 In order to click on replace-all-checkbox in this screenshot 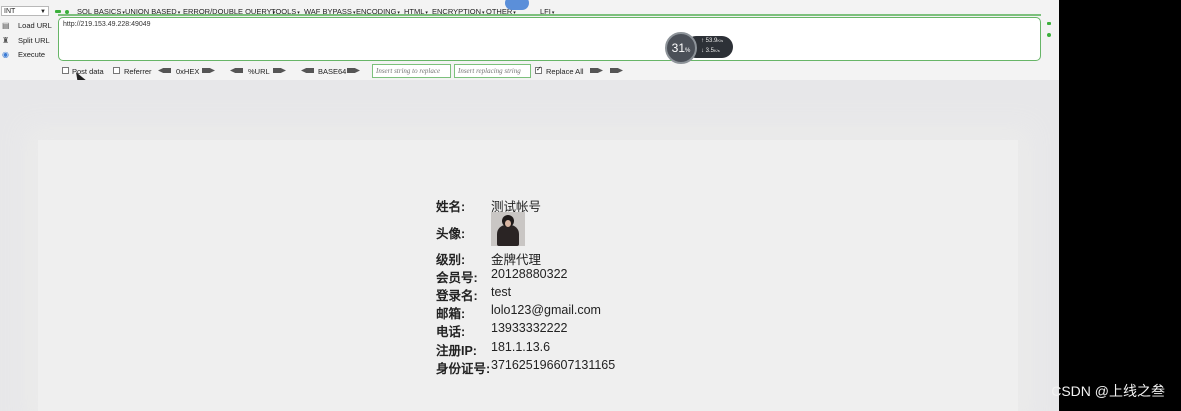, I will do `click(538, 69)`.